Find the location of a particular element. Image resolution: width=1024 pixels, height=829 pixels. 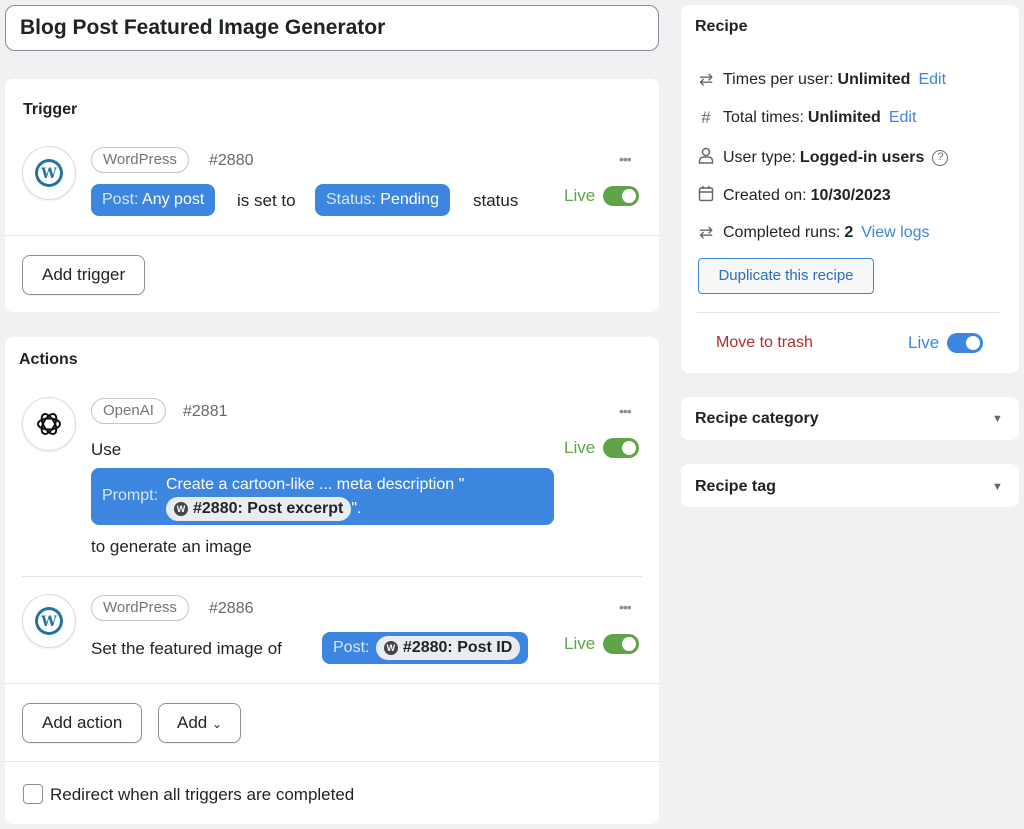

openai-icon is located at coordinates (49, 424).